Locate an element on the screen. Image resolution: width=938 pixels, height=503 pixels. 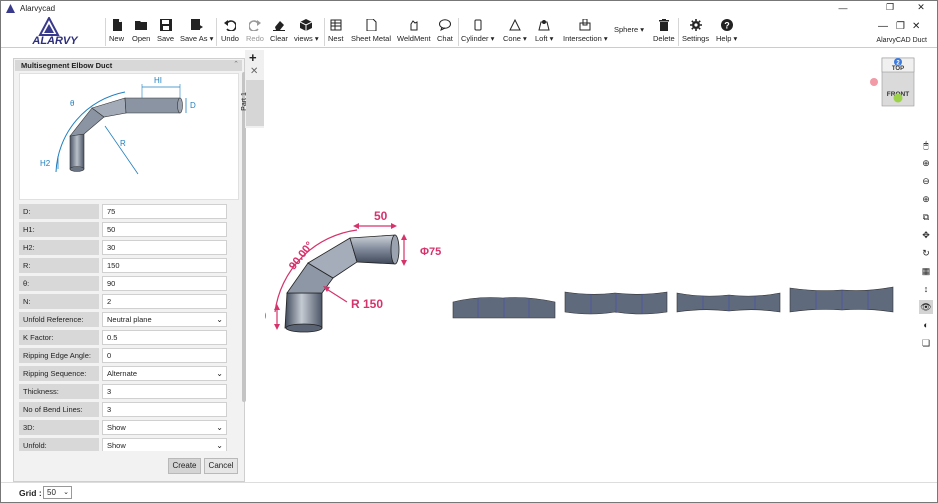
cone-button: Cone ▾ is located at coordinates (515, 33).